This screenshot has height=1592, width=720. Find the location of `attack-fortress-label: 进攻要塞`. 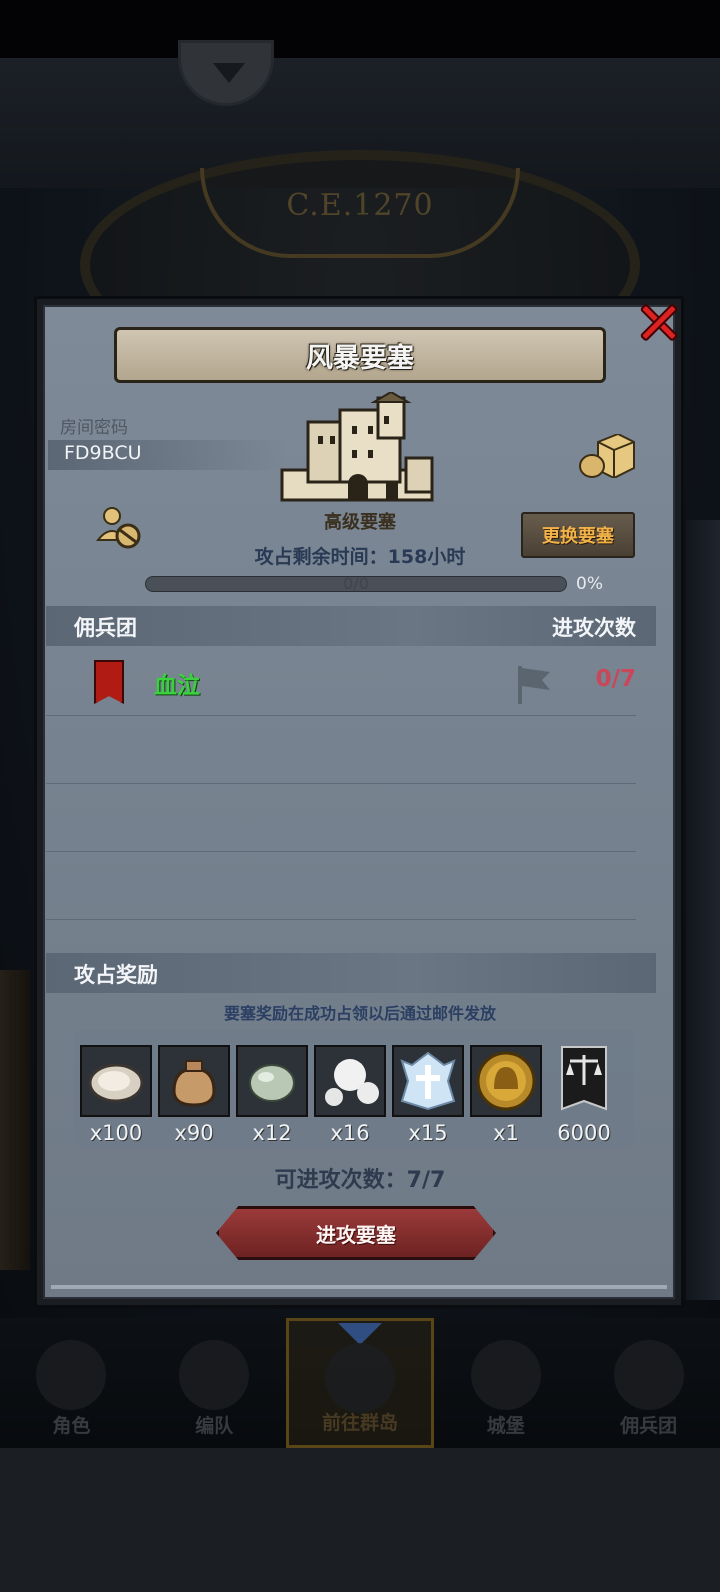

attack-fortress-label: 进攻要塞 is located at coordinates (356, 1234).